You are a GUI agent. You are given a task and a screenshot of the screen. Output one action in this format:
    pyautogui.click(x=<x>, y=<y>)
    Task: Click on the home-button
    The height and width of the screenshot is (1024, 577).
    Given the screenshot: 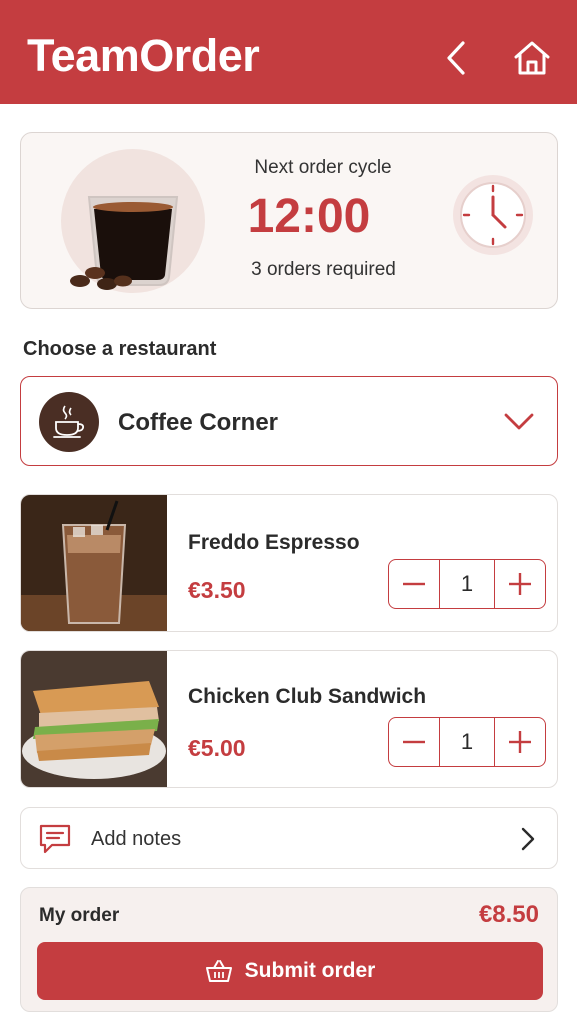 What is the action you would take?
    pyautogui.click(x=532, y=58)
    